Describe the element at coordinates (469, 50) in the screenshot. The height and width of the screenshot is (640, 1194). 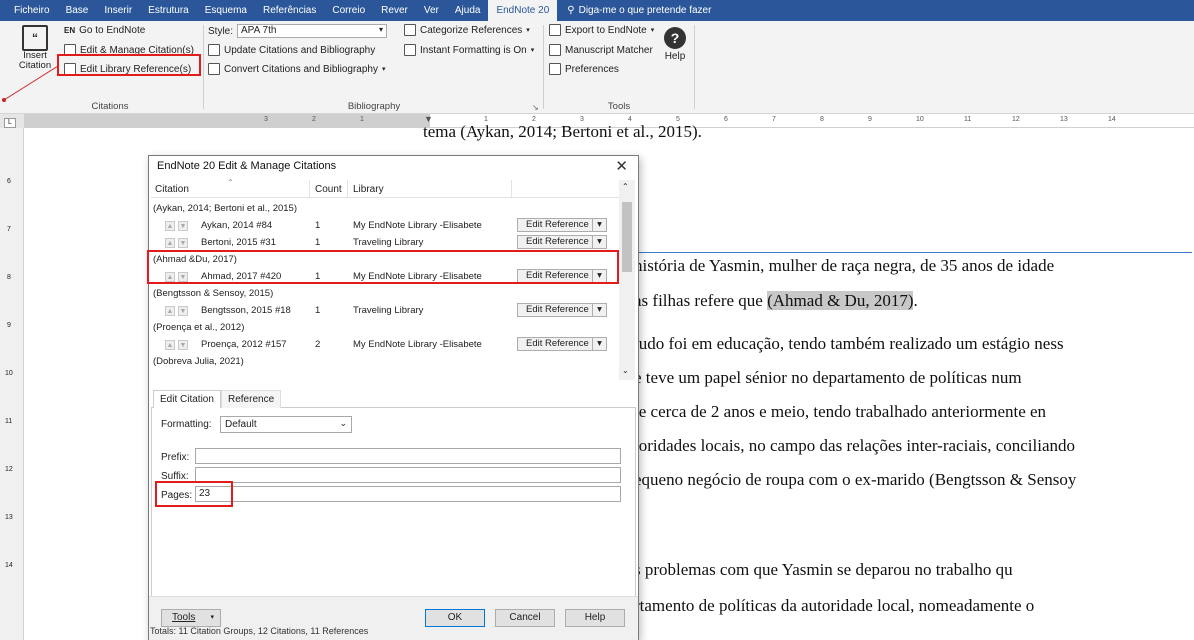
I see `instant-formatting-button: Instant Formatting is On ▾` at that location.